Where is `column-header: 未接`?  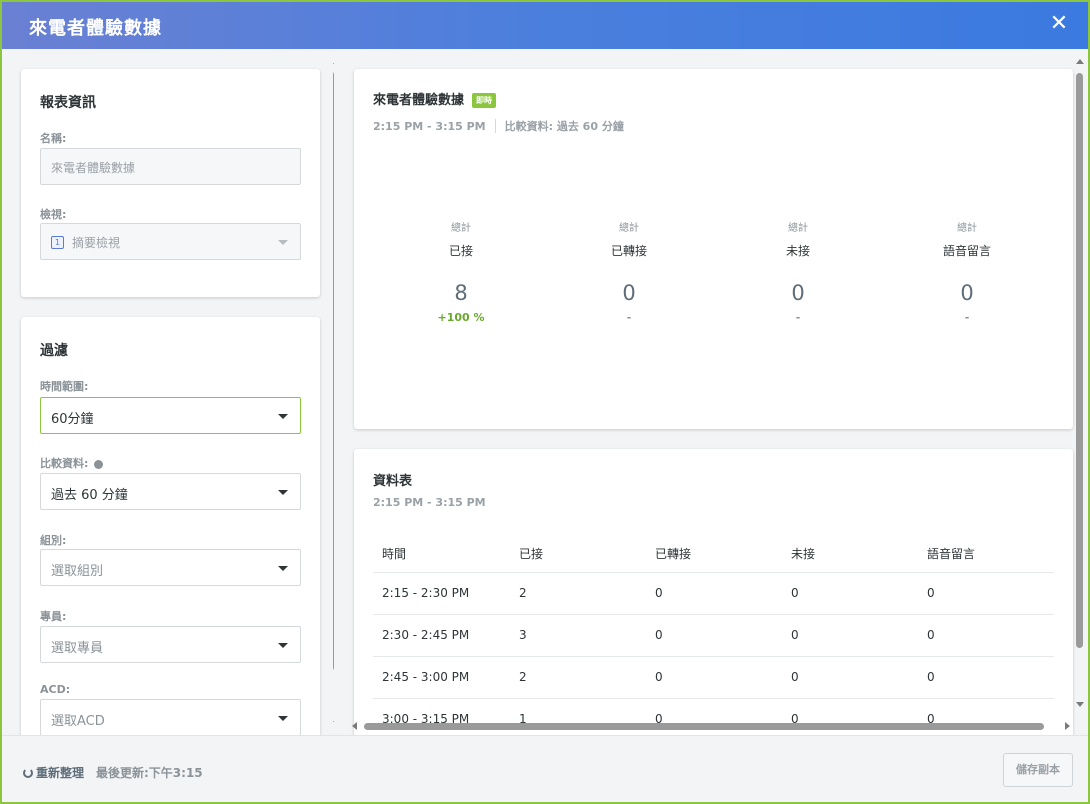
column-header: 未接 is located at coordinates (850, 554).